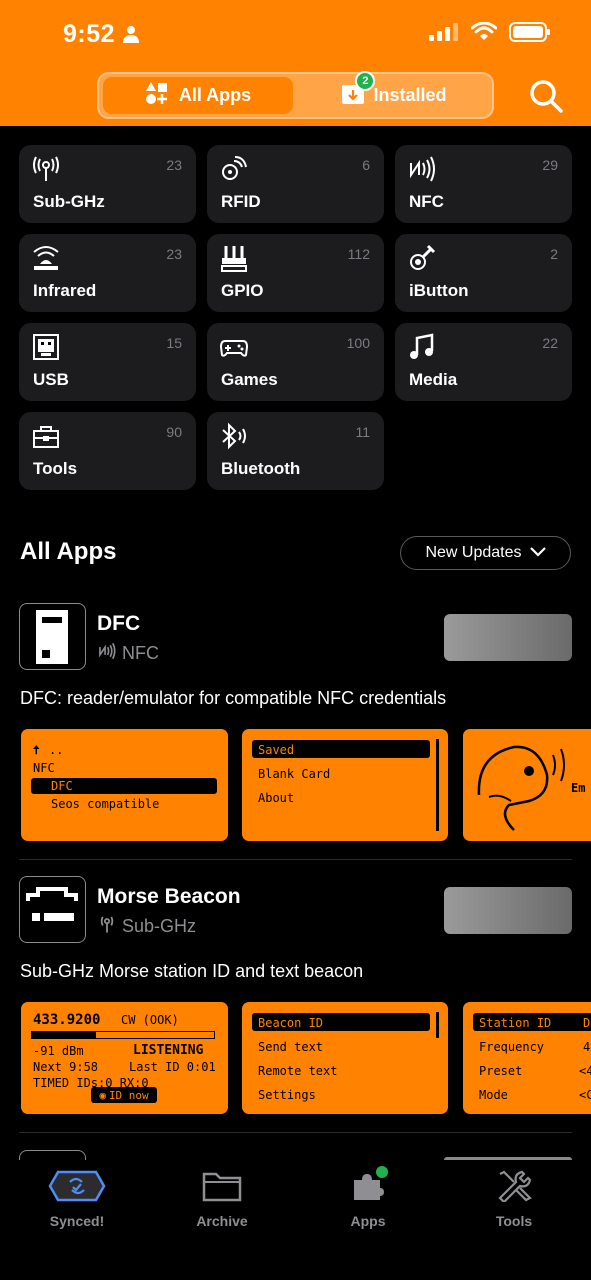  Describe the element at coordinates (46, 438) in the screenshot. I see `toolbox-icon` at that location.